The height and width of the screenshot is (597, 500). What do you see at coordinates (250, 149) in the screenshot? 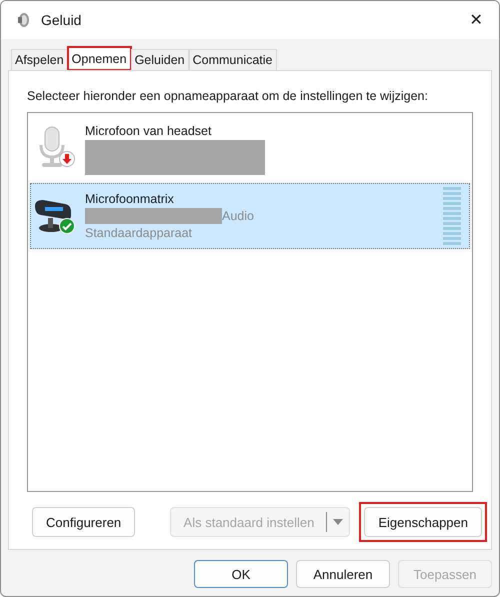
I see `device-item: Microfoon van headset` at bounding box center [250, 149].